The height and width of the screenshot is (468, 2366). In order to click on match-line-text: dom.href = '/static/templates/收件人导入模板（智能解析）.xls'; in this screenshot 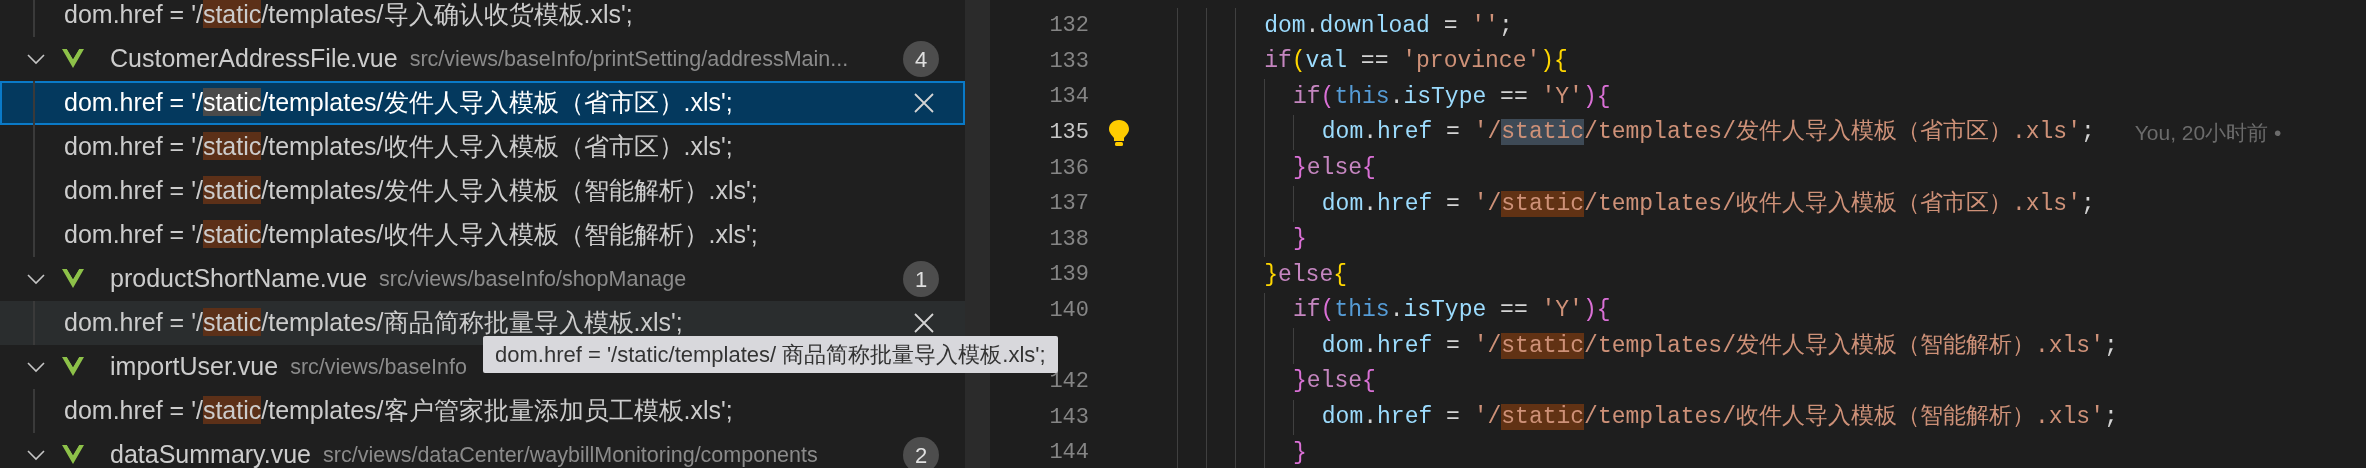, I will do `click(411, 235)`.